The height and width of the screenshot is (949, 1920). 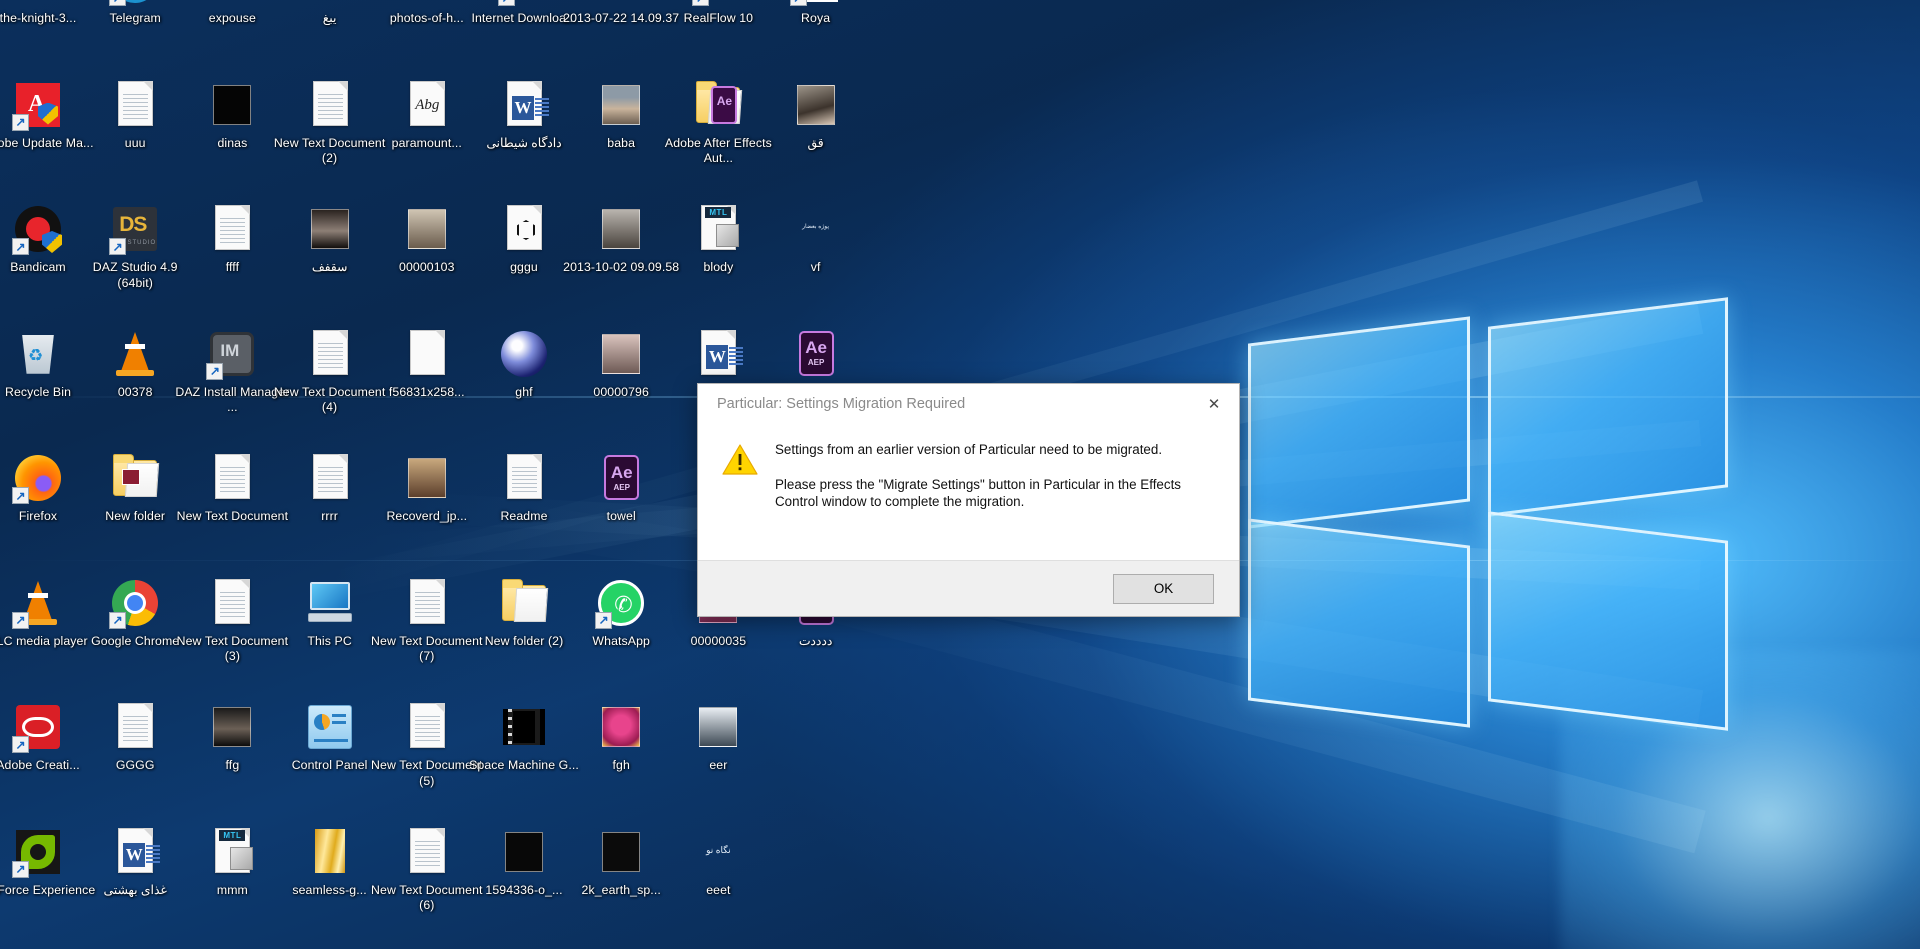 I want to click on gold-texture-thumbnail, so click(x=329, y=850).